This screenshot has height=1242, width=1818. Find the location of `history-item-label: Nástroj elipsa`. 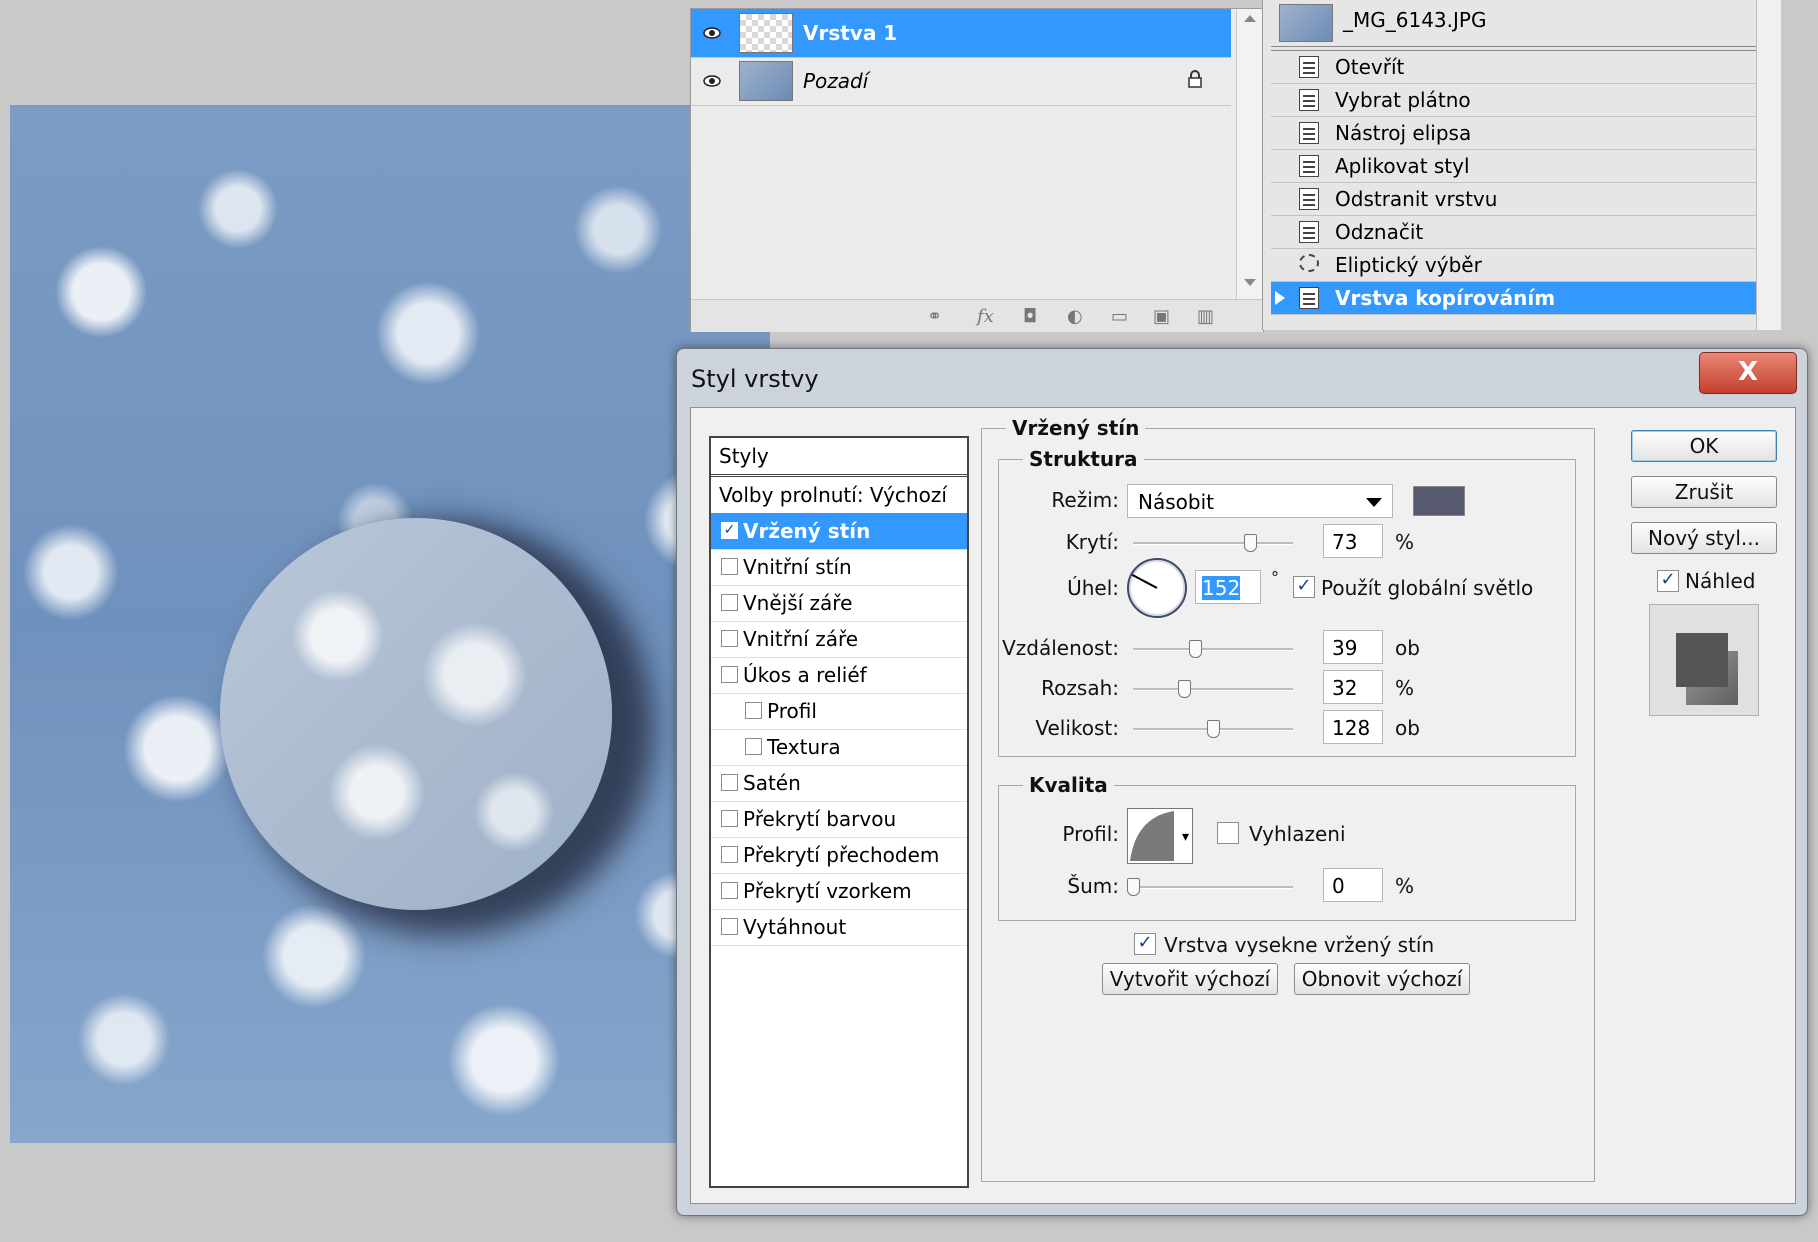

history-item-label: Nástroj elipsa is located at coordinates (1403, 133).